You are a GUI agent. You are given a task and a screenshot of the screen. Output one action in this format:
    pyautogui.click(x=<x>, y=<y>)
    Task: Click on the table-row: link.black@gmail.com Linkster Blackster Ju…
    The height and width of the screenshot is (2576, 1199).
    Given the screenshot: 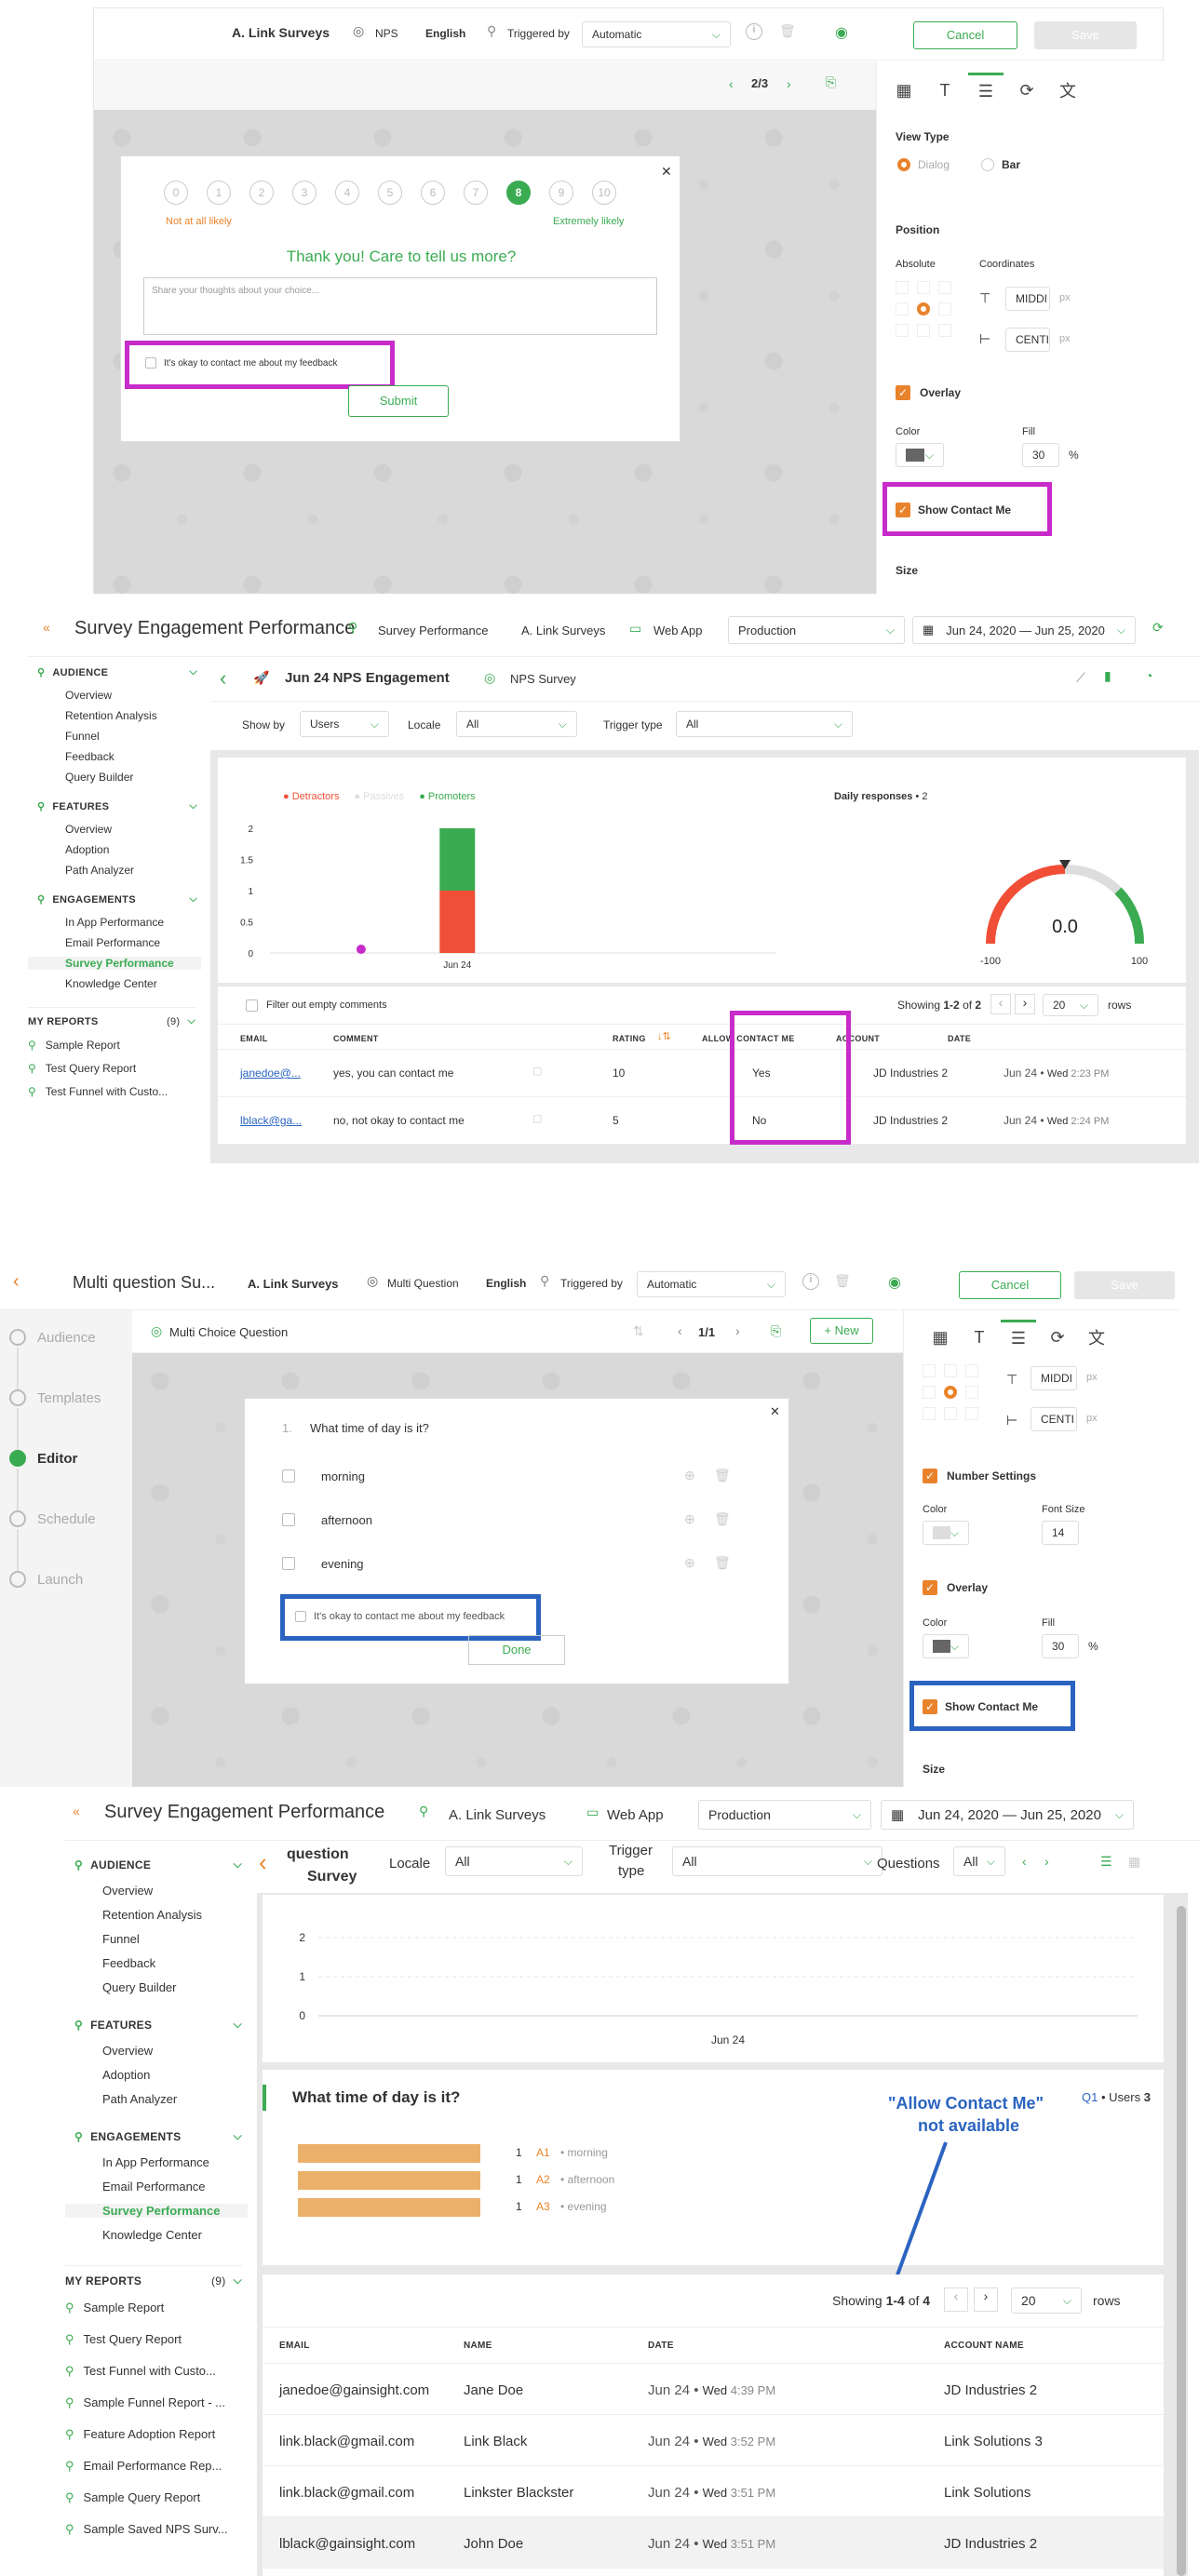 What is the action you would take?
    pyautogui.click(x=713, y=2491)
    